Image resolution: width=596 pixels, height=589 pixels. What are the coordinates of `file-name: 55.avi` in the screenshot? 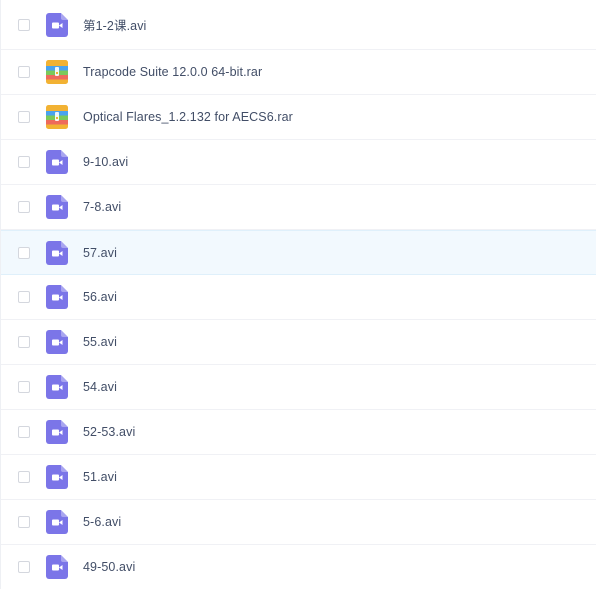 It's located at (100, 342).